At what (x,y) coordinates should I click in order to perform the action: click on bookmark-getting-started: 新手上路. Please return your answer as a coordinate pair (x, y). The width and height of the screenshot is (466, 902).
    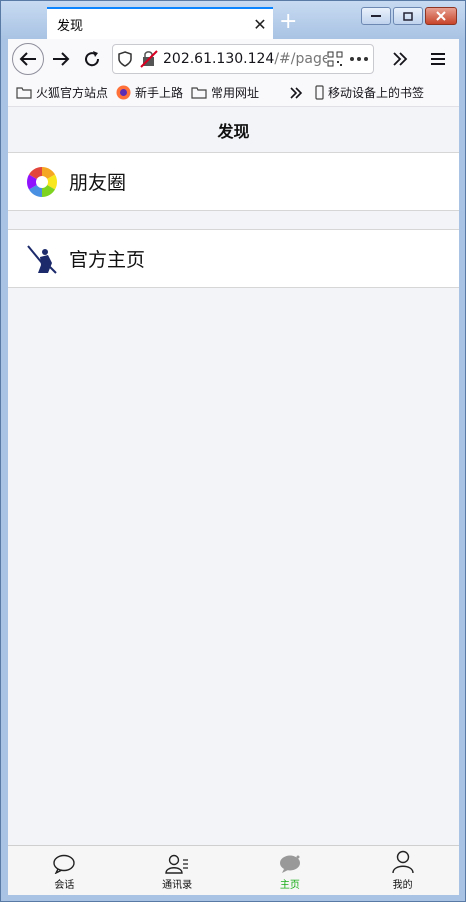
    Looking at the image, I should click on (149, 92).